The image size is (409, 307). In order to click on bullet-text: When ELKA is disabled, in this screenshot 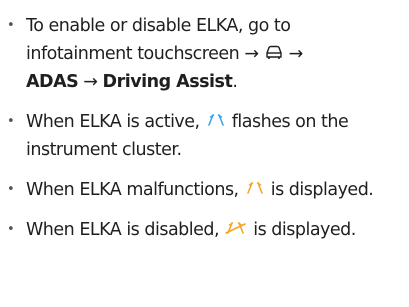, I will do `click(125, 230)`.